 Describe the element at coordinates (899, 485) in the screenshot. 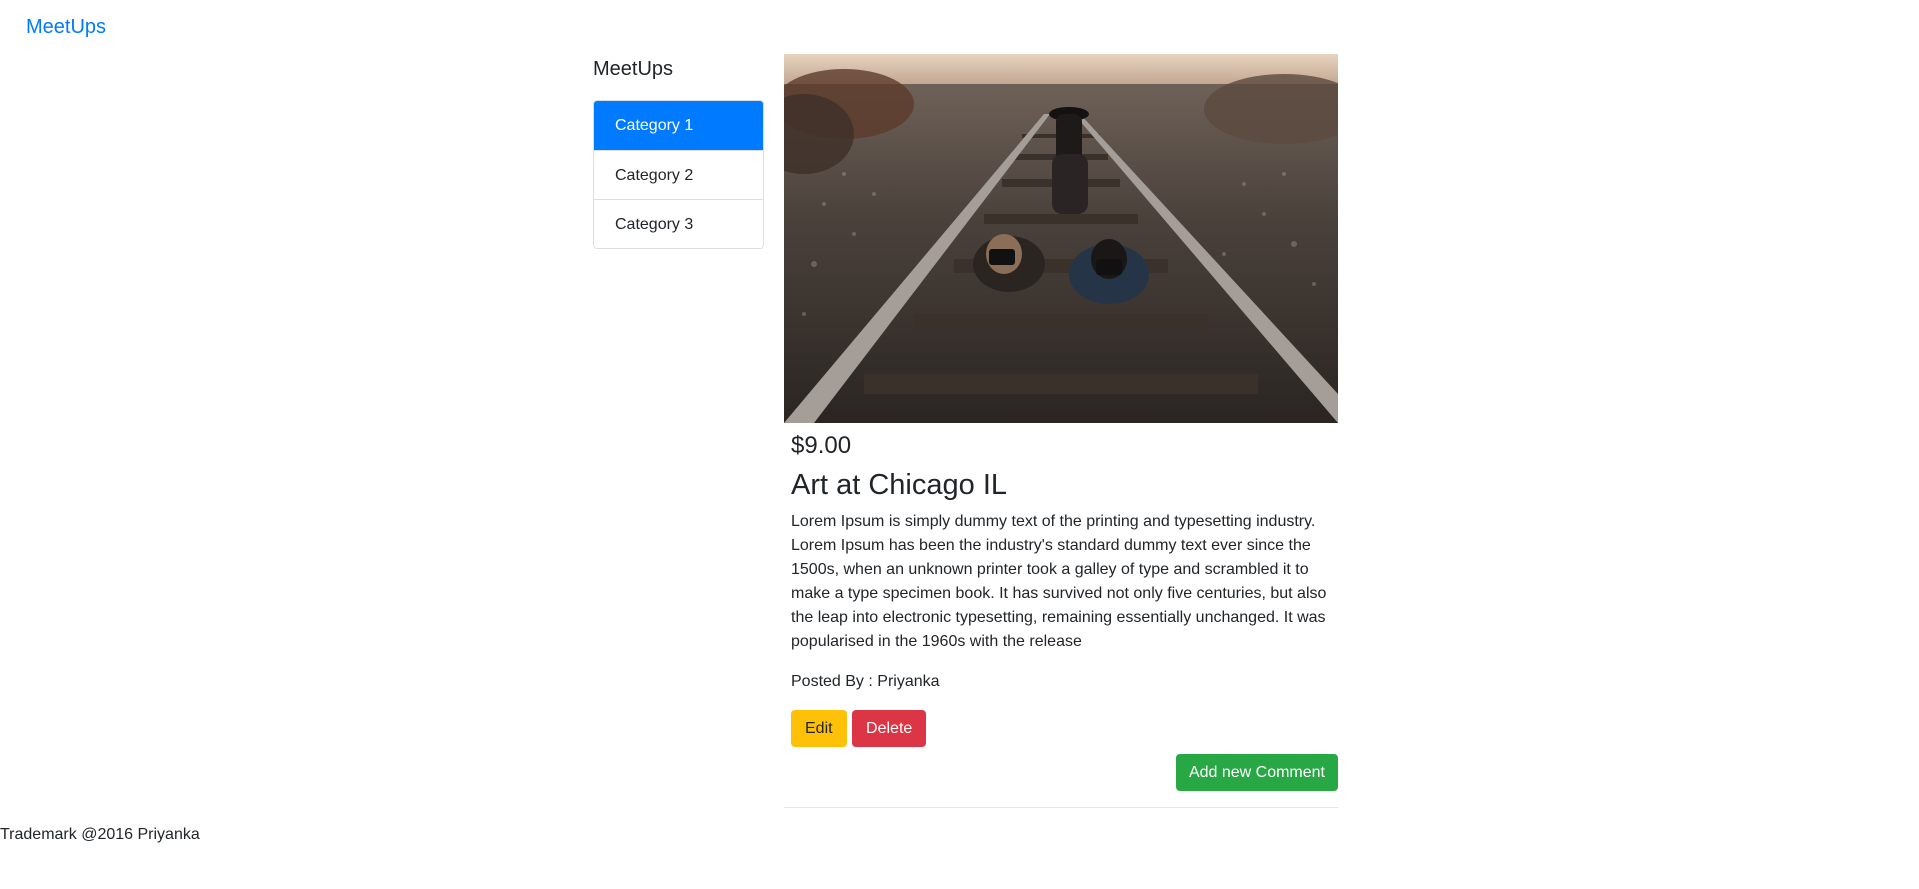

I see `event-title: Art at Chicago IL` at that location.